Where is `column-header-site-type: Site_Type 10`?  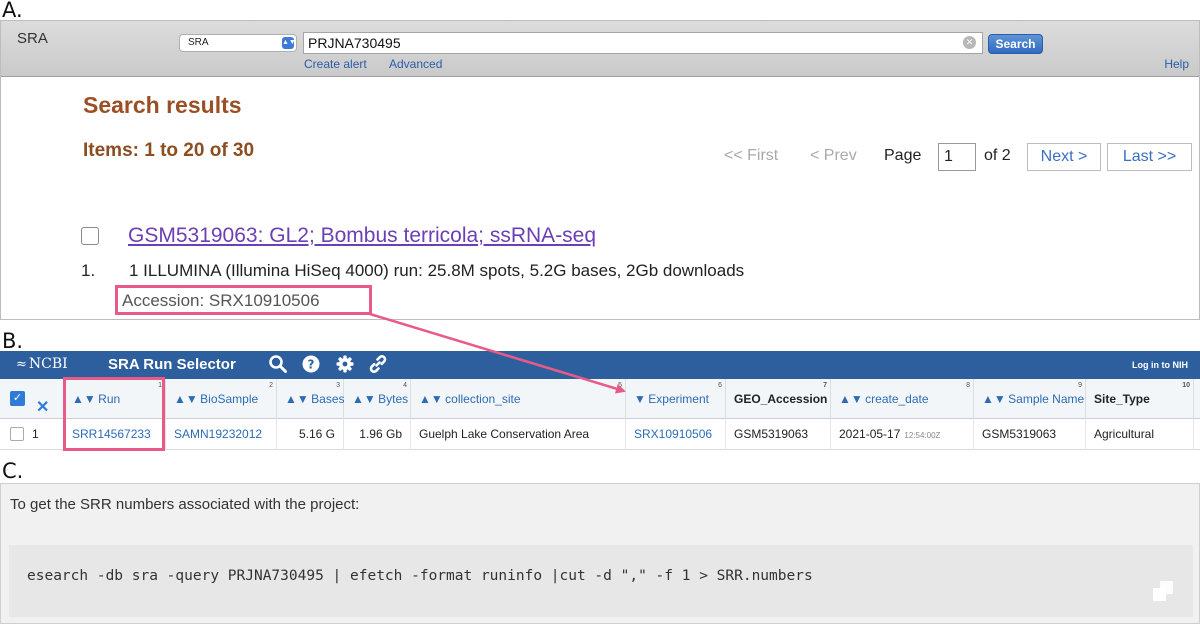
column-header-site-type: Site_Type 10 is located at coordinates (1140, 399).